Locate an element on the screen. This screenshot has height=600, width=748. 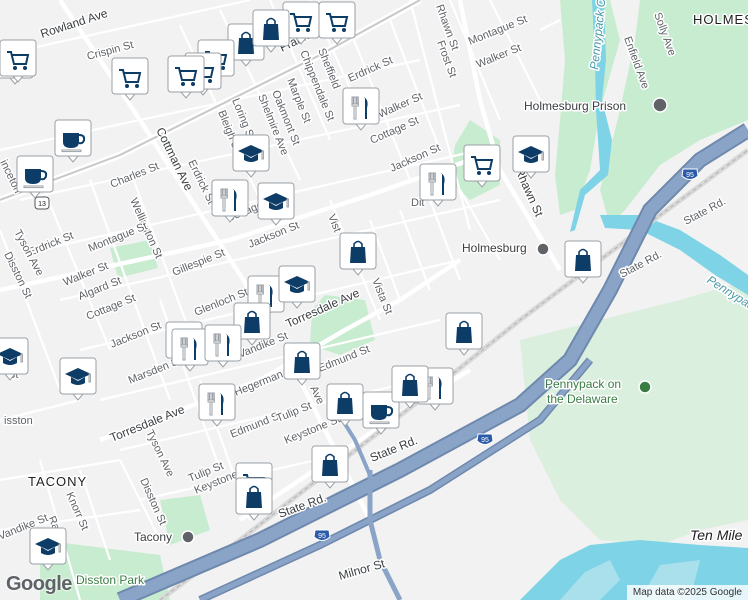
label-ten-mile: Ten Mile is located at coordinates (716, 535).